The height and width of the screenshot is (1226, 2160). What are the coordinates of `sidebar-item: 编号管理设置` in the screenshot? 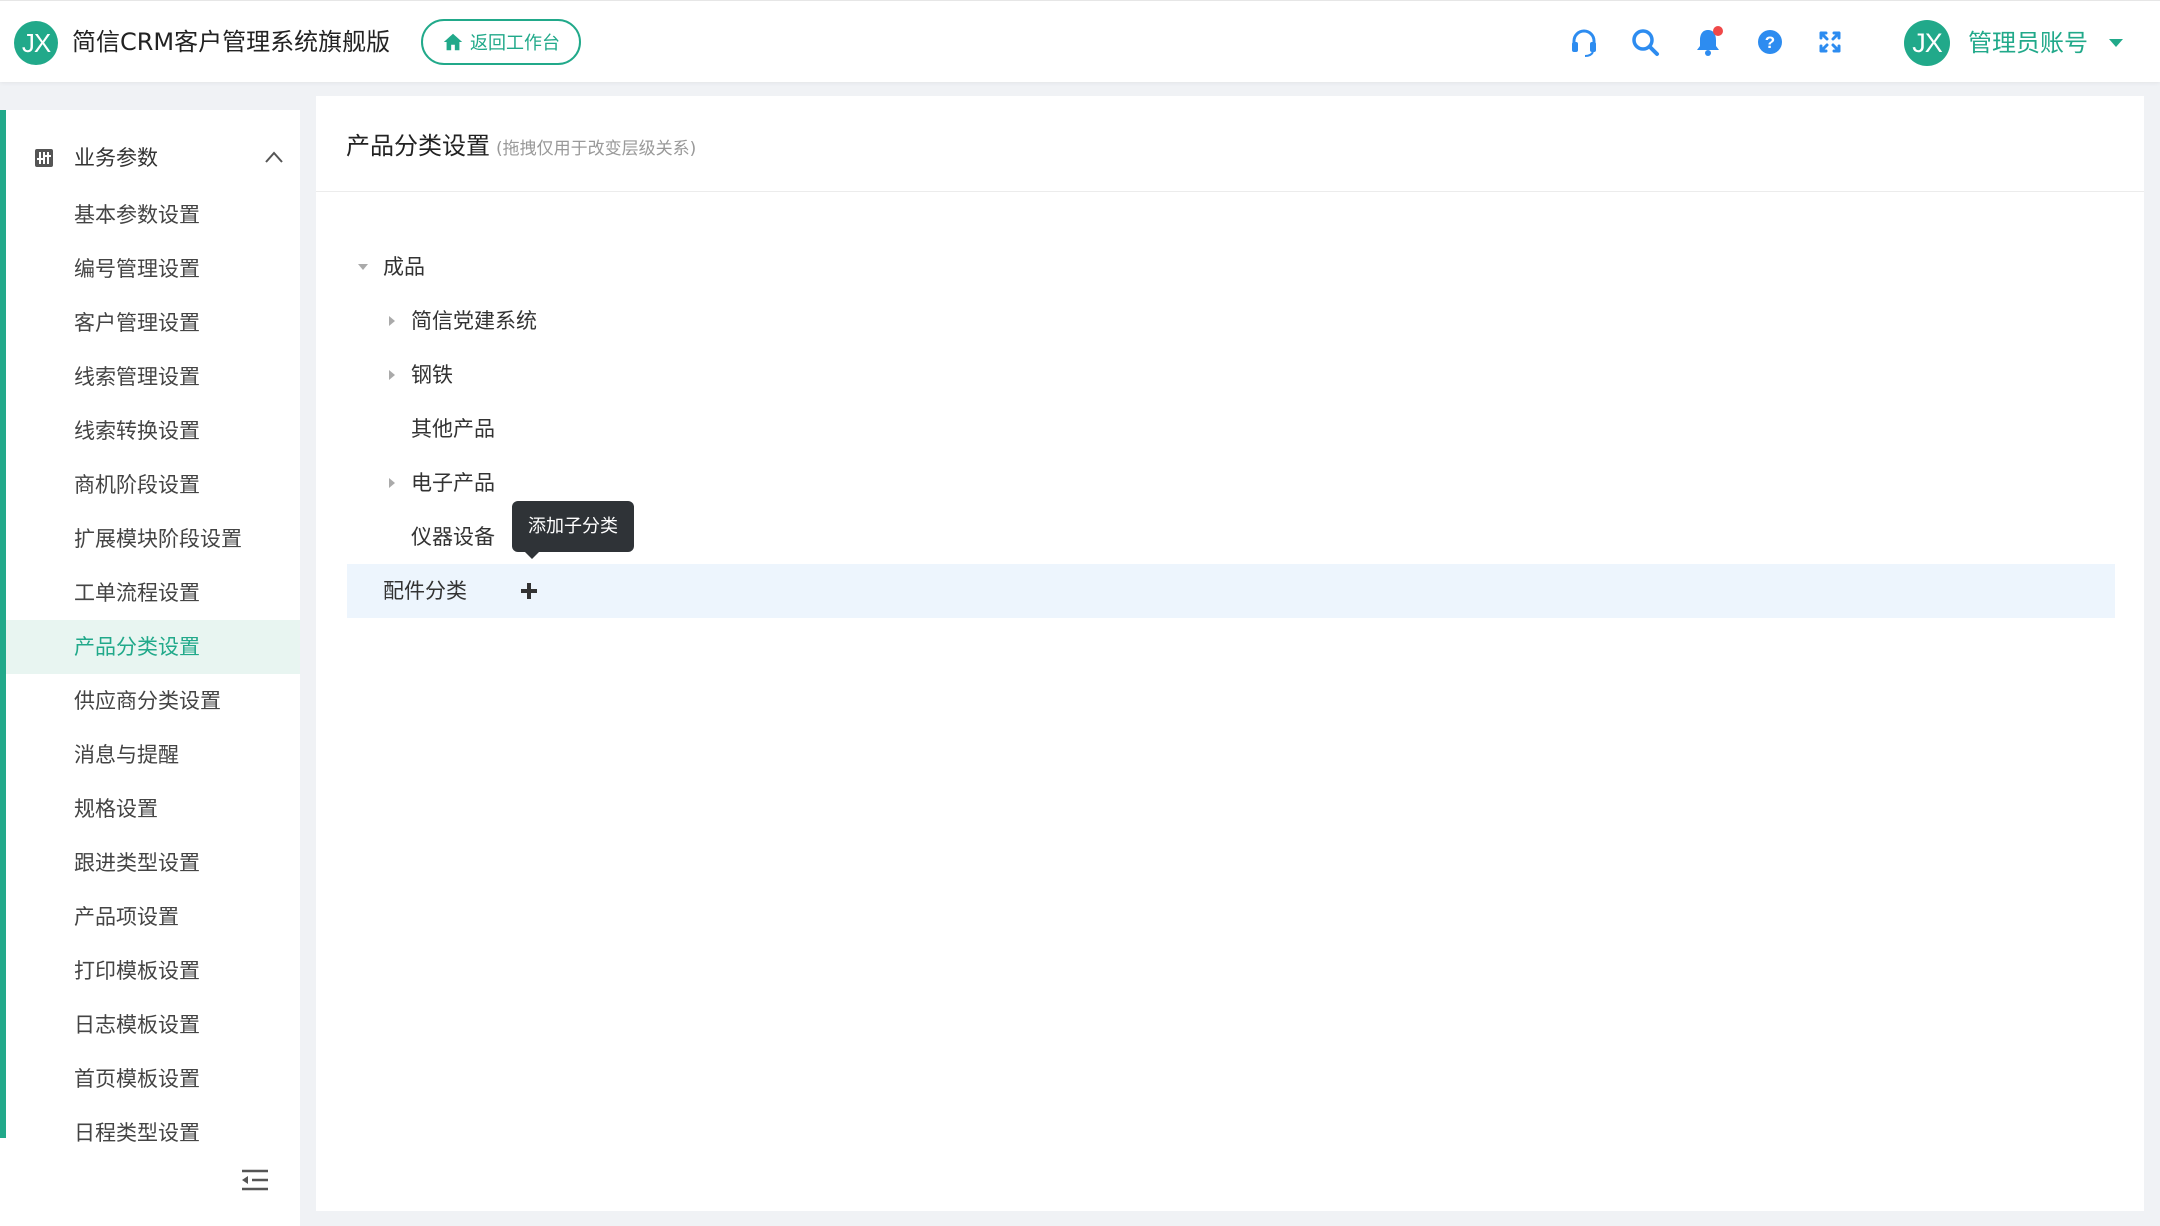 It's located at (153, 269).